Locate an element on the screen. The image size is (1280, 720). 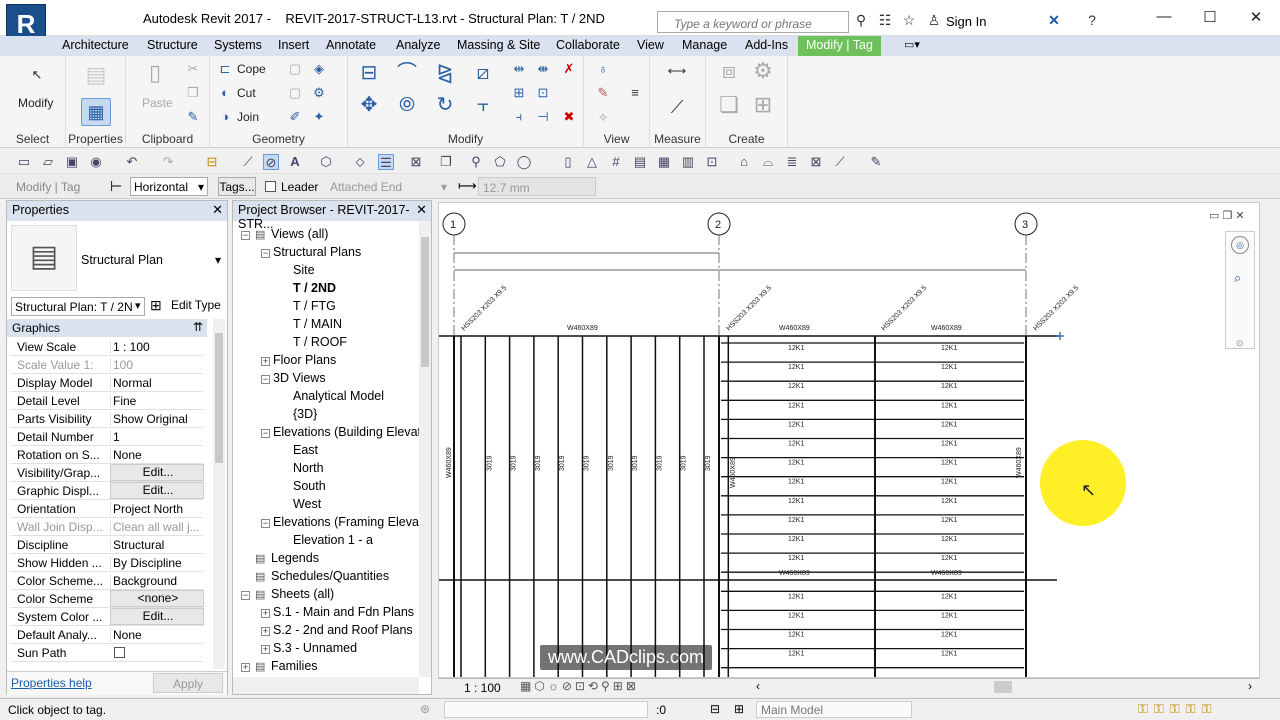
orientation-select: Horizontal ▾ is located at coordinates (169, 186).